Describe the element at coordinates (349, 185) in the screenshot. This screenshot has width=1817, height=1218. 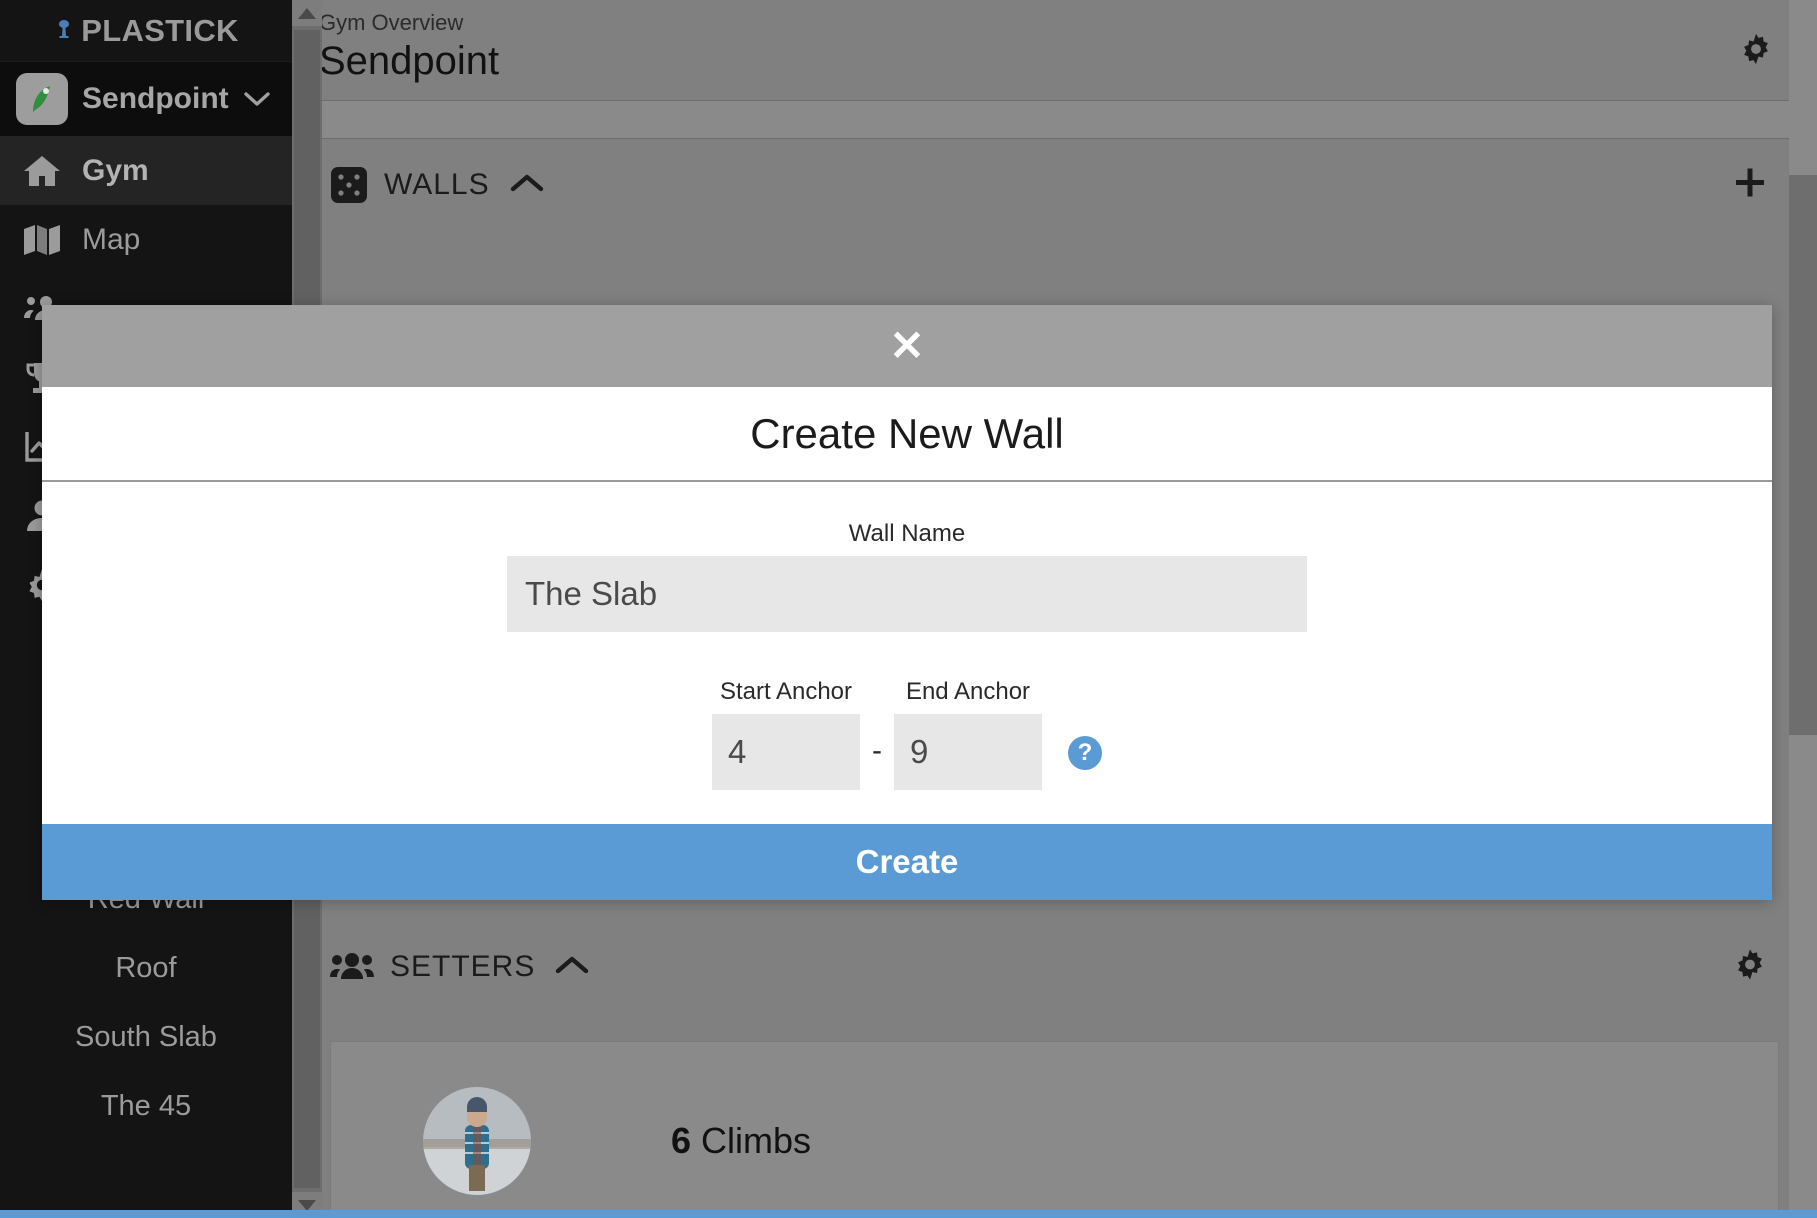
I see `dice-icon` at that location.